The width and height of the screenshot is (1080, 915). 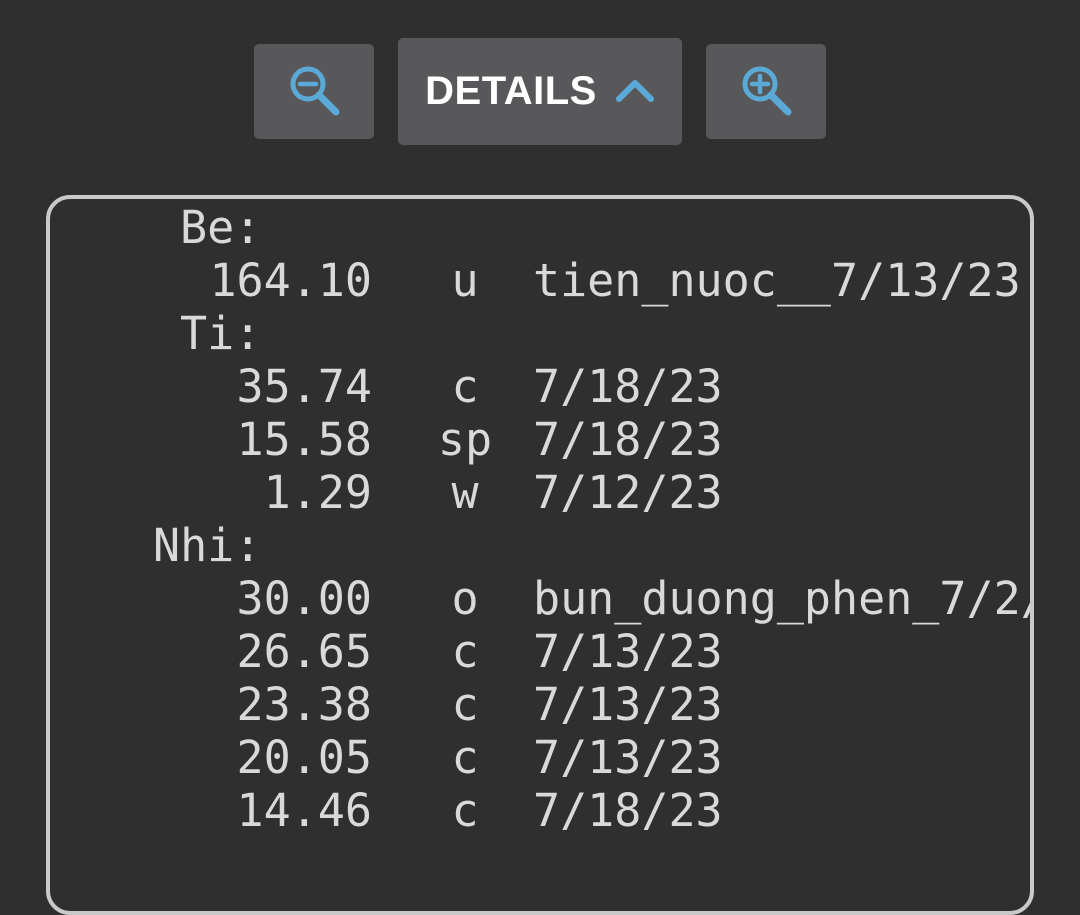 I want to click on ledger-entry-row: 23.38 c 7/13/23, so click(x=540, y=704).